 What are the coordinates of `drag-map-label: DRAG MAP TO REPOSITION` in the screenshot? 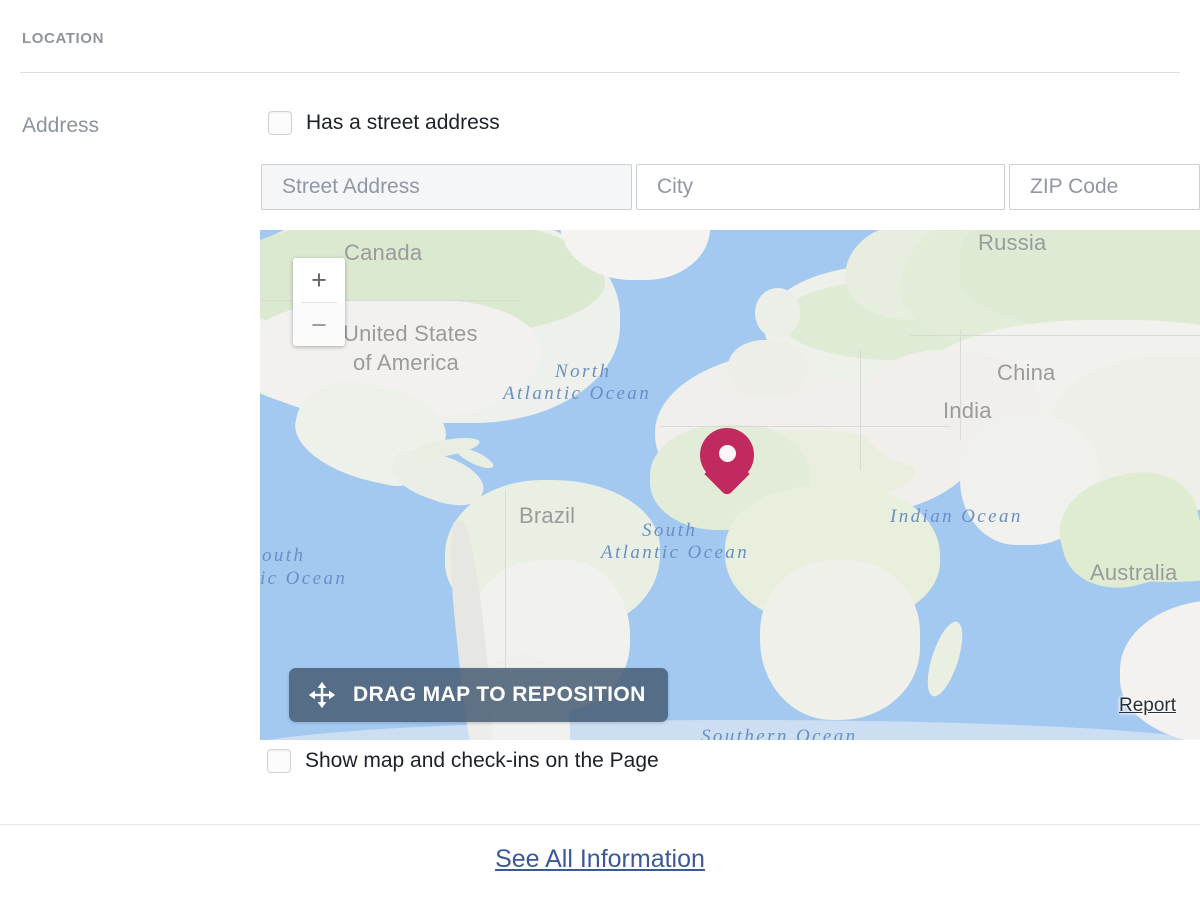 It's located at (499, 694).